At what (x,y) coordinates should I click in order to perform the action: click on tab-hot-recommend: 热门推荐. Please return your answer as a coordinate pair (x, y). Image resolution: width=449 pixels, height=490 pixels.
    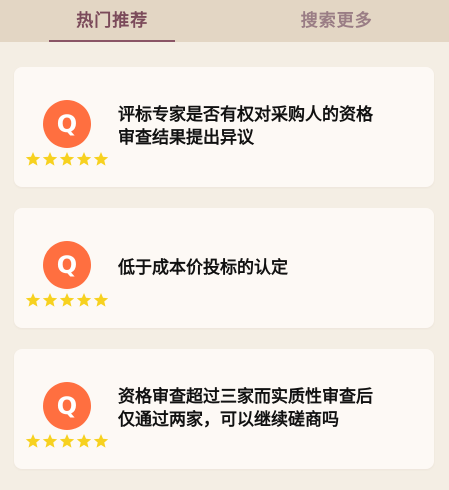
    Looking at the image, I should click on (112, 21).